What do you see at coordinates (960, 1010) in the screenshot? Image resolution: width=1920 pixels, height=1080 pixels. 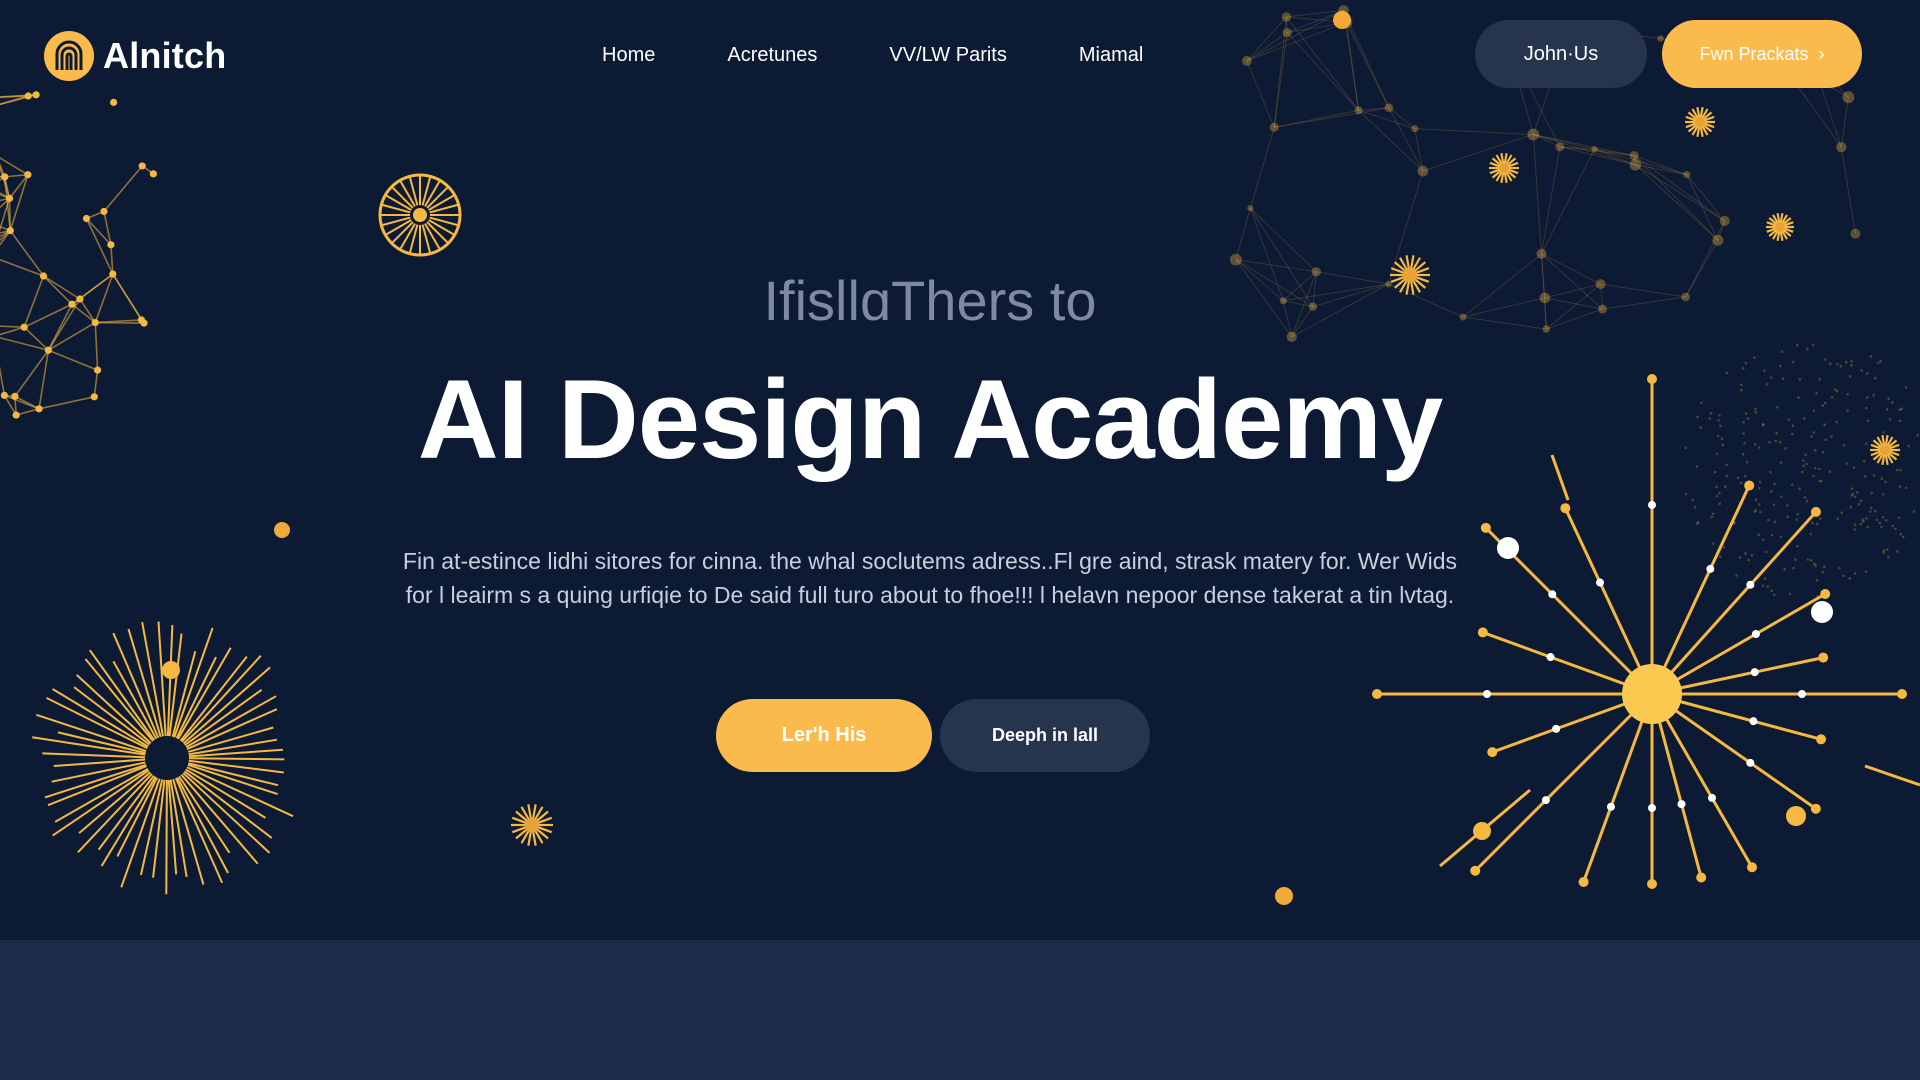 I see `lower-section` at bounding box center [960, 1010].